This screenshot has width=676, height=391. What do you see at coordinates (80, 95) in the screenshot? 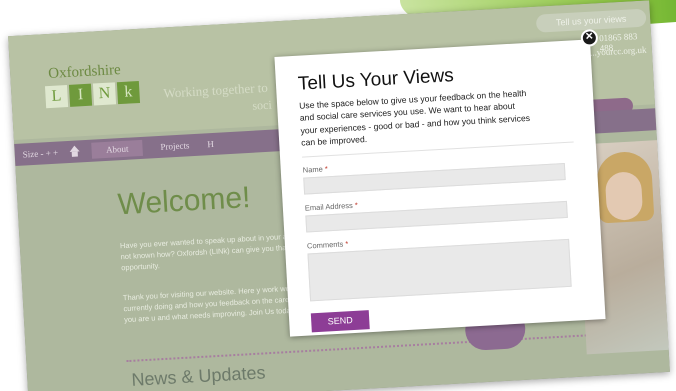
I see `logo-letter: I` at bounding box center [80, 95].